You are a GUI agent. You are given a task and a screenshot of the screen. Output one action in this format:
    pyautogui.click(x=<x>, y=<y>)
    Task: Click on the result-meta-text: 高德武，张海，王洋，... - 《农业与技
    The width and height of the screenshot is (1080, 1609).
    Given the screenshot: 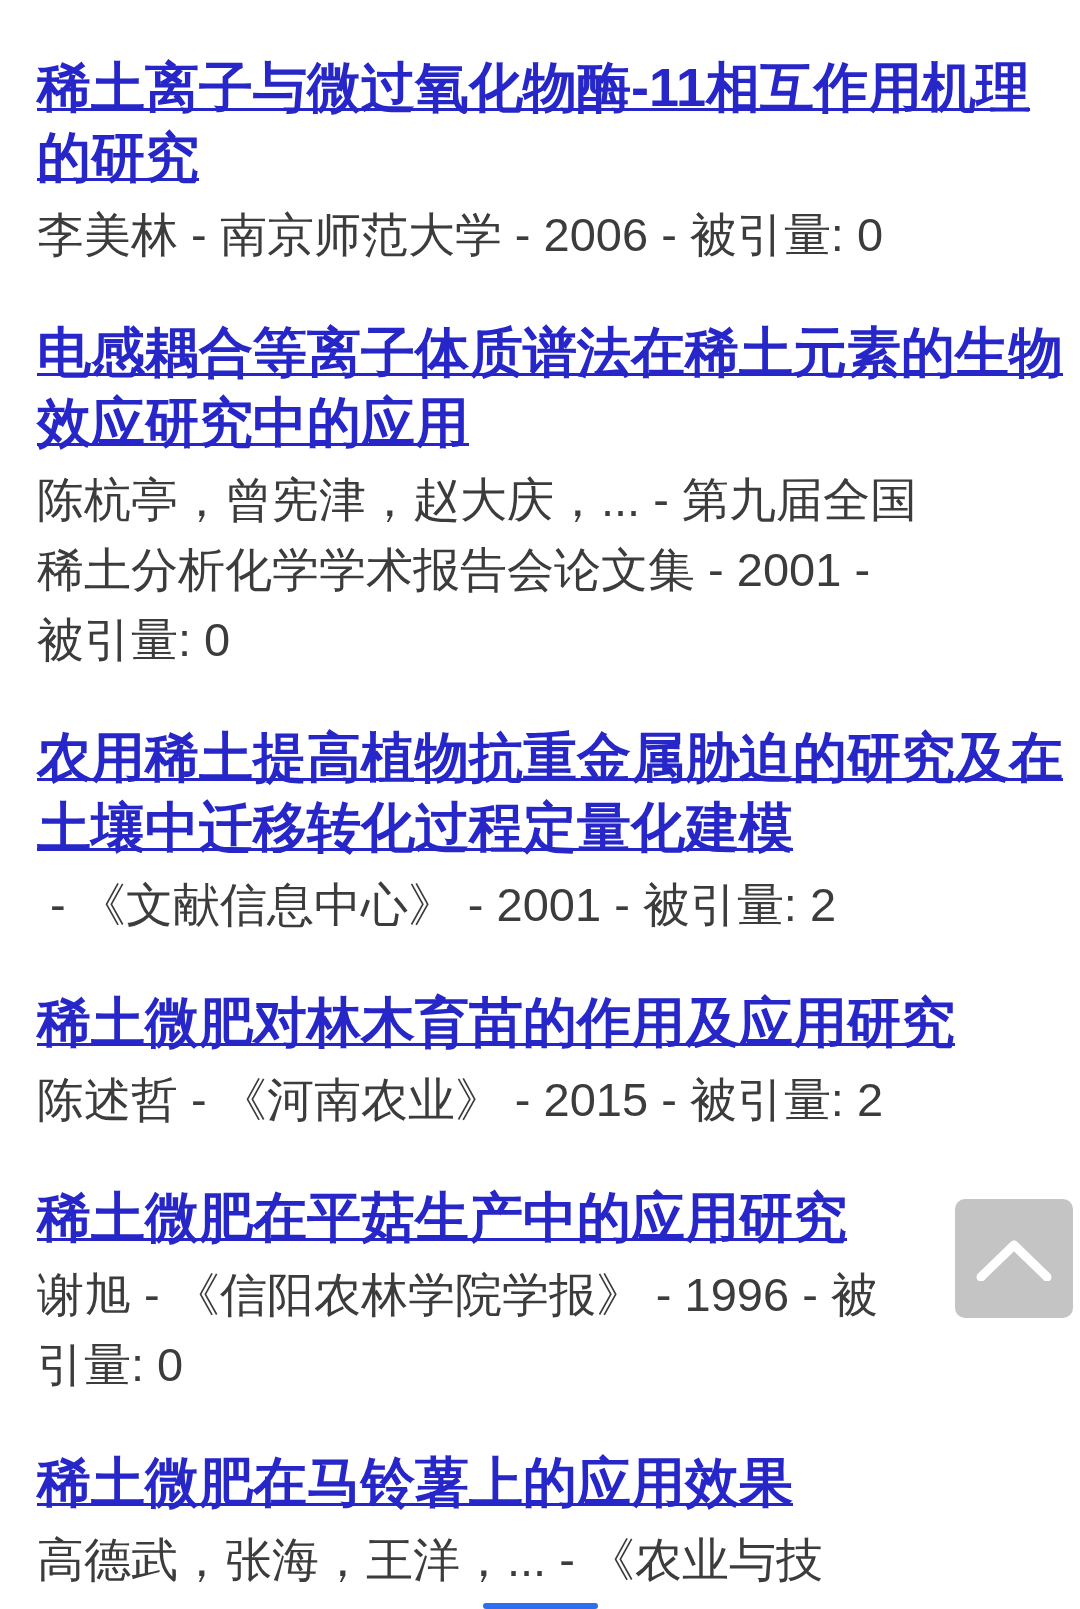 What is the action you would take?
    pyautogui.click(x=430, y=1560)
    